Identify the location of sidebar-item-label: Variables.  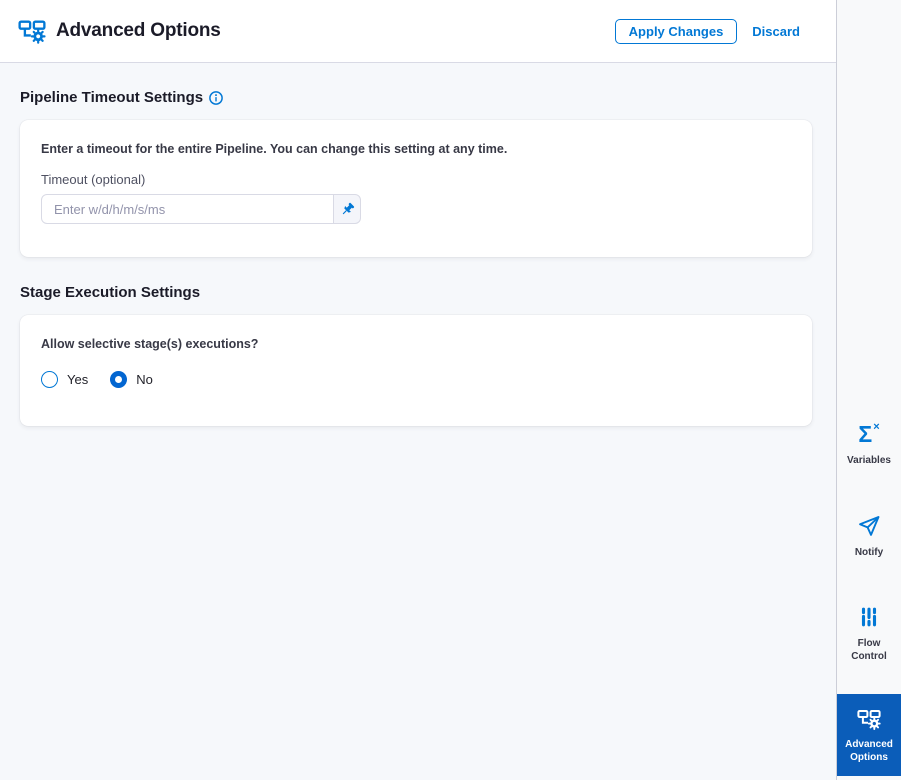
(869, 460).